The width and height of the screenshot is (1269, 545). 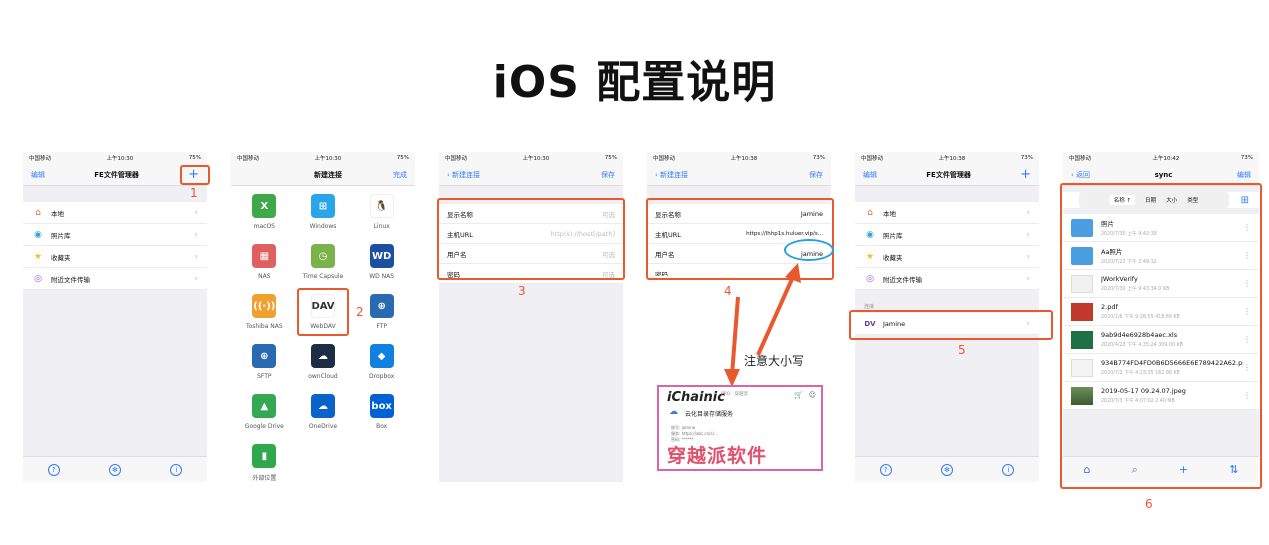 What do you see at coordinates (120, 159) in the screenshot?
I see `time-label: 上午10:30` at bounding box center [120, 159].